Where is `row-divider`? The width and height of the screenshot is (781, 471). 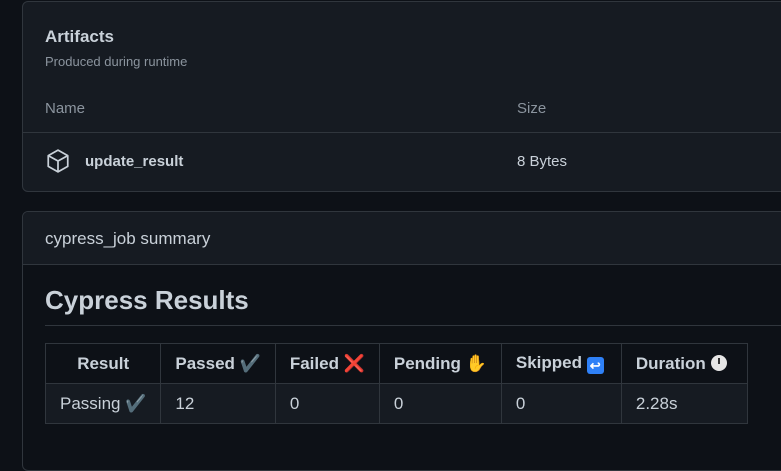
row-divider is located at coordinates (402, 132).